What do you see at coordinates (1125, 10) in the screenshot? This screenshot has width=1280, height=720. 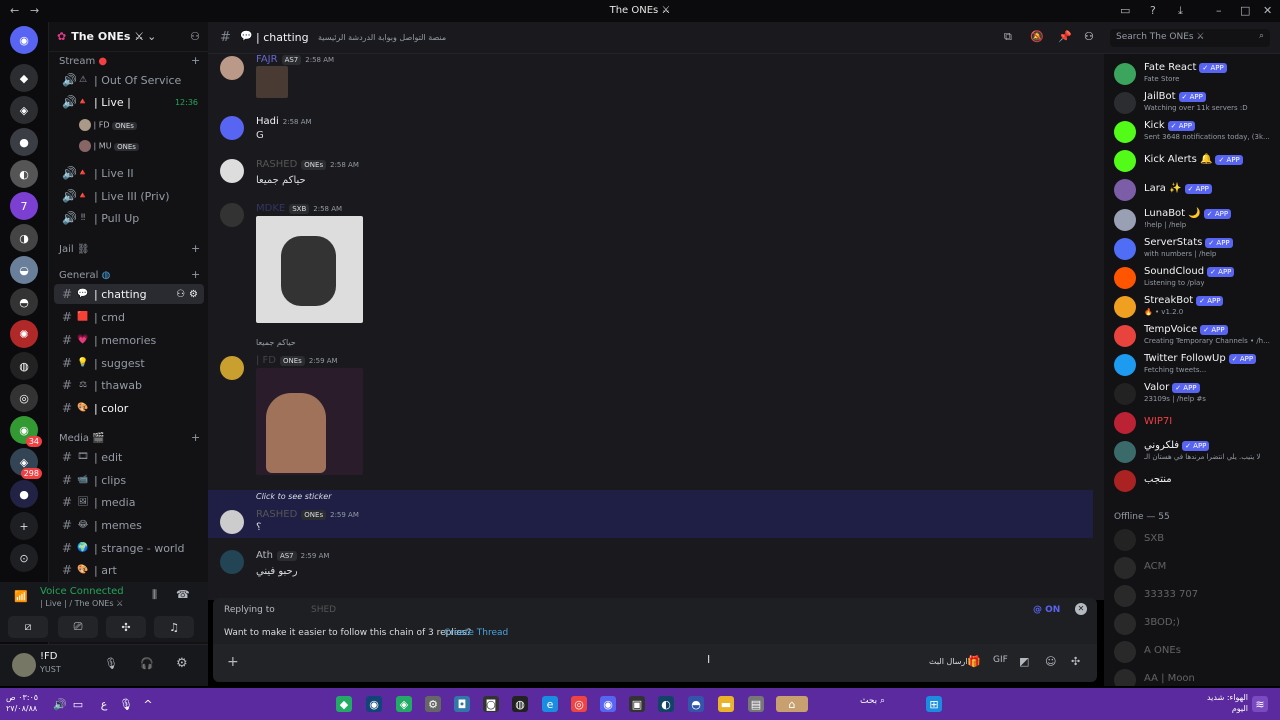 I see `inbox-icon: ▭` at bounding box center [1125, 10].